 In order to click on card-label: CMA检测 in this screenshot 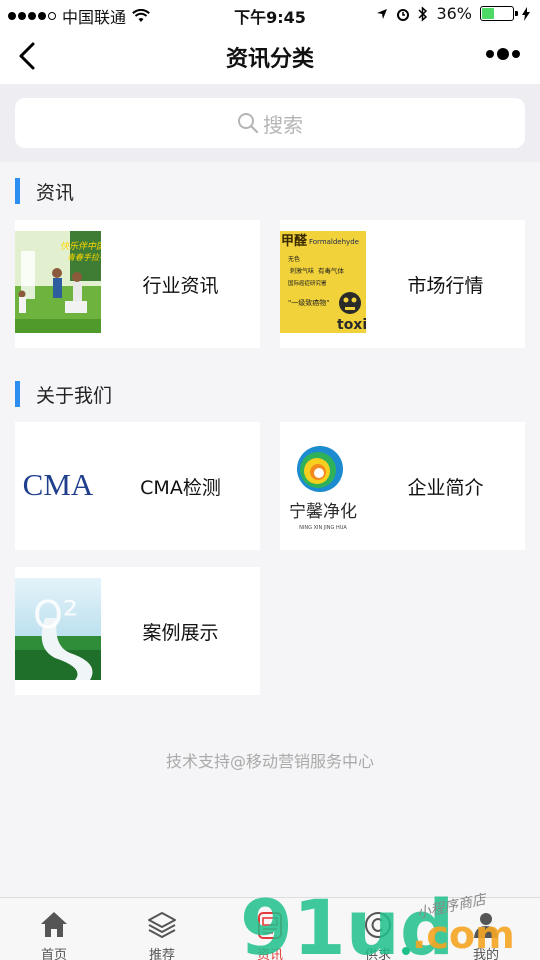, I will do `click(180, 487)`.